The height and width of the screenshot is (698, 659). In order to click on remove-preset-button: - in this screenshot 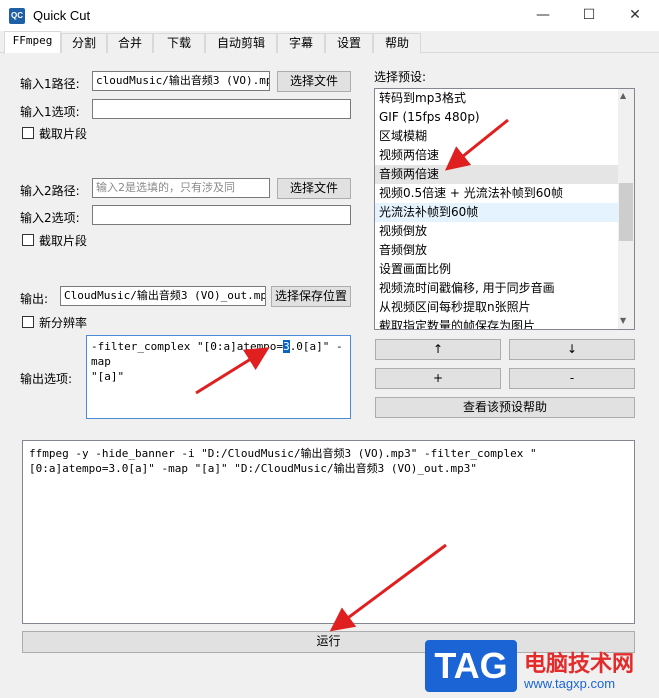, I will do `click(572, 378)`.